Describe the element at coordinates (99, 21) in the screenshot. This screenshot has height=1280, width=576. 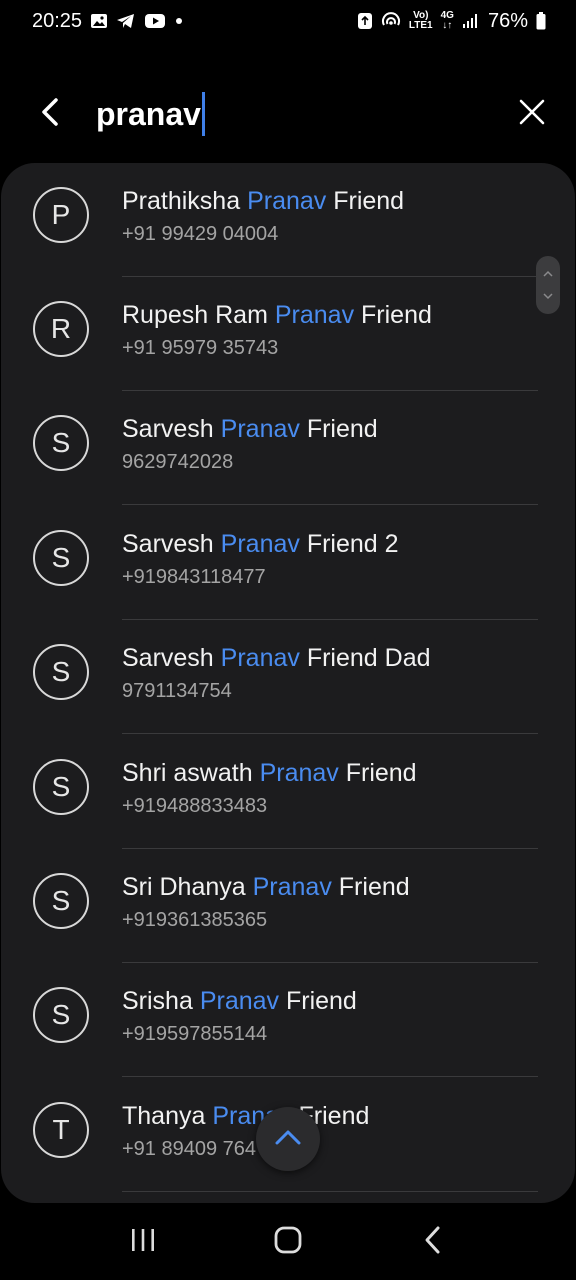
I see `gallery-icon` at that location.